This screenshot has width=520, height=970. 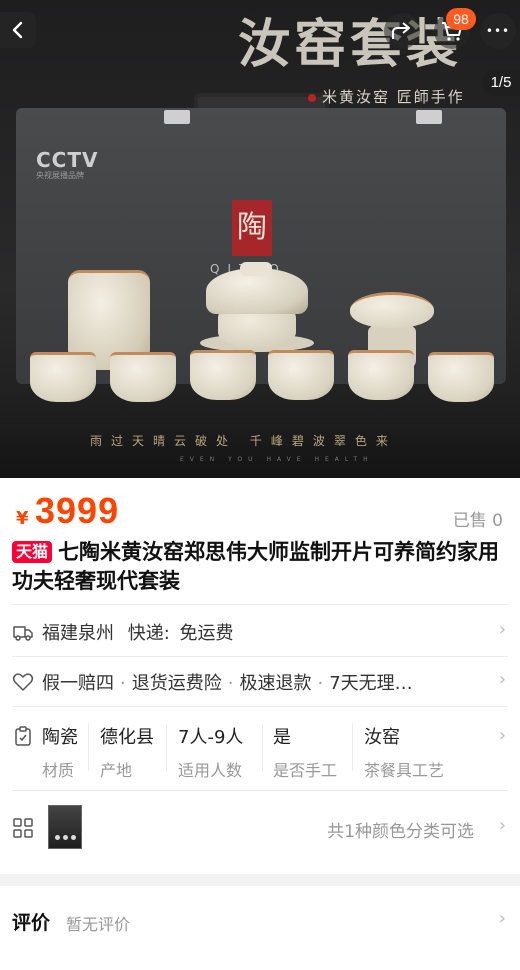 What do you see at coordinates (23, 828) in the screenshot?
I see `grid-icon` at bounding box center [23, 828].